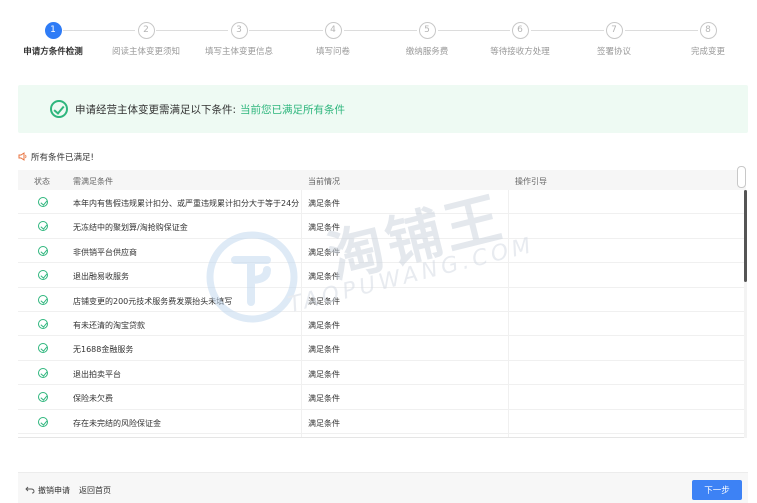 This screenshot has width=757, height=503. What do you see at coordinates (531, 181) in the screenshot?
I see `header-guide: 操作引导` at bounding box center [531, 181].